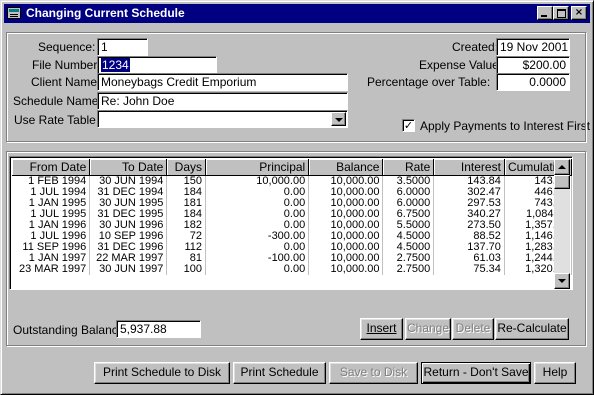  I want to click on change-button: Change, so click(428, 329).